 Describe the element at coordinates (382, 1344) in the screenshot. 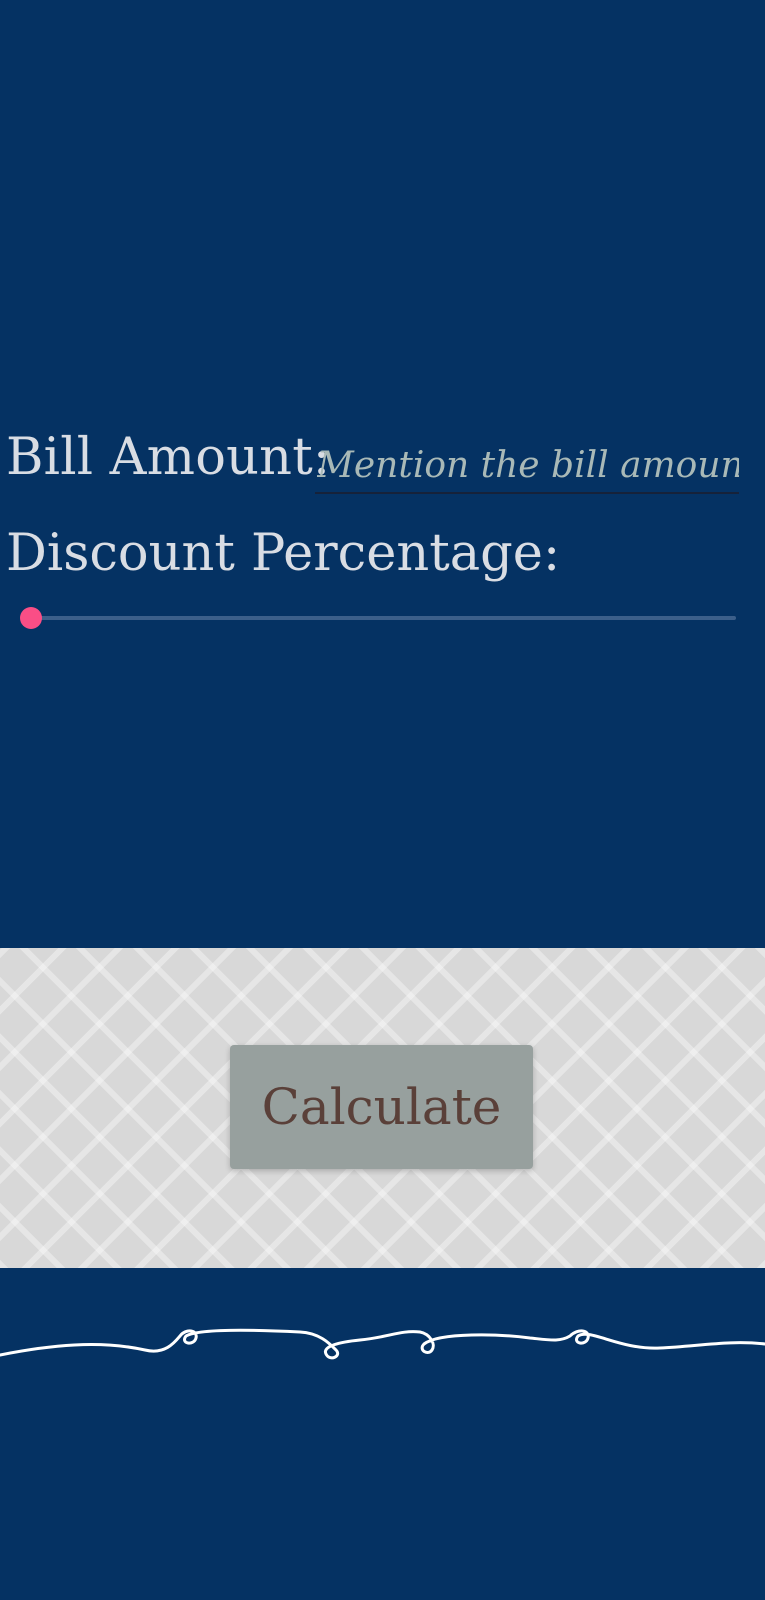

I see `swirl-divider-icon` at that location.